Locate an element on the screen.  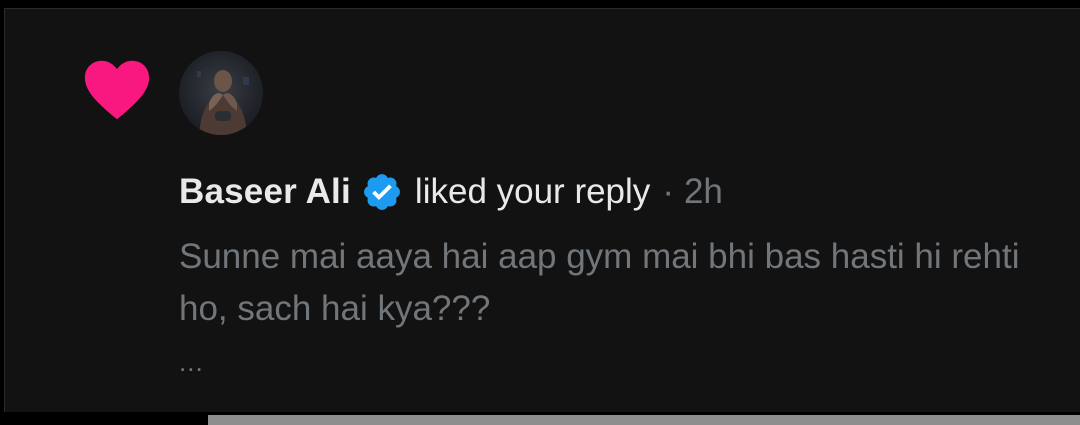
verified-badge-icon is located at coordinates (381, 192).